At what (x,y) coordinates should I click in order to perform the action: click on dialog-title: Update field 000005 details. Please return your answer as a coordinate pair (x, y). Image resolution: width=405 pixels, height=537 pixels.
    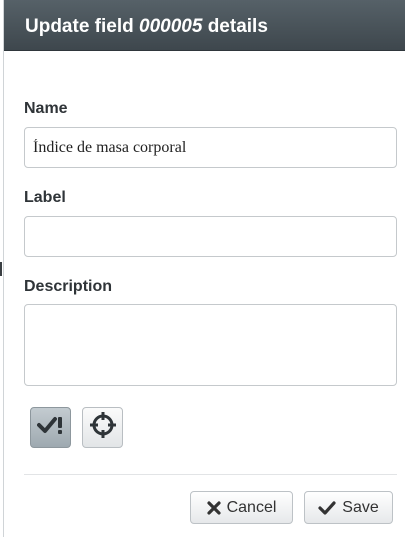
    Looking at the image, I should click on (146, 27).